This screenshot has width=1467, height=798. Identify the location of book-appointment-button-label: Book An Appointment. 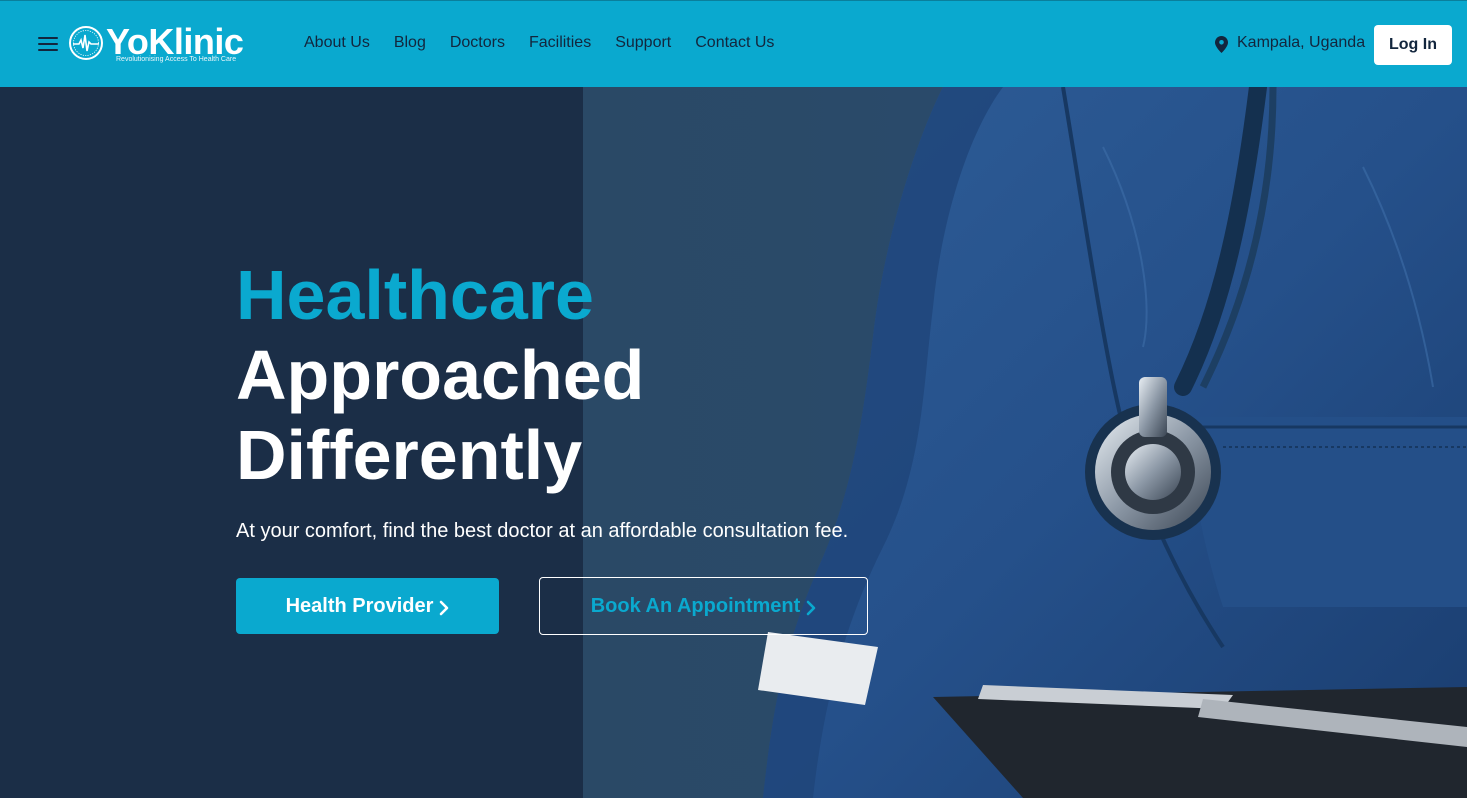
(695, 605).